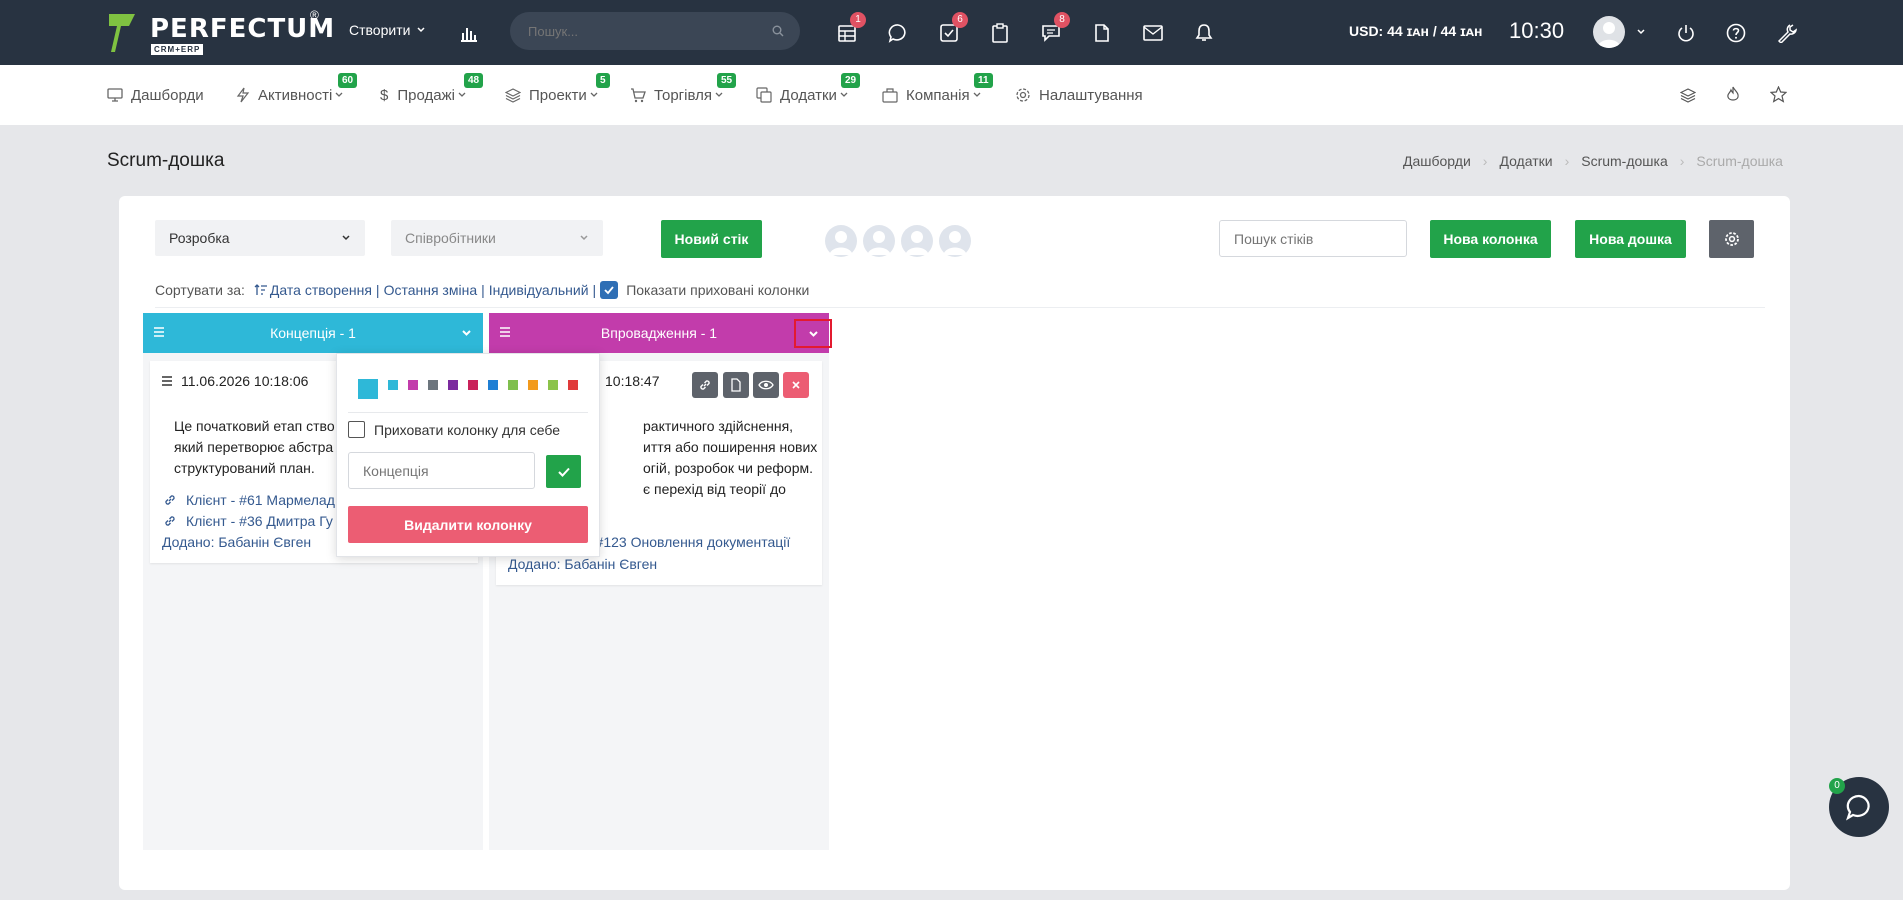 Image resolution: width=1903 pixels, height=900 pixels. Describe the element at coordinates (155, 95) in the screenshot. I see `menu-item-dashboards: Дашборди` at that location.